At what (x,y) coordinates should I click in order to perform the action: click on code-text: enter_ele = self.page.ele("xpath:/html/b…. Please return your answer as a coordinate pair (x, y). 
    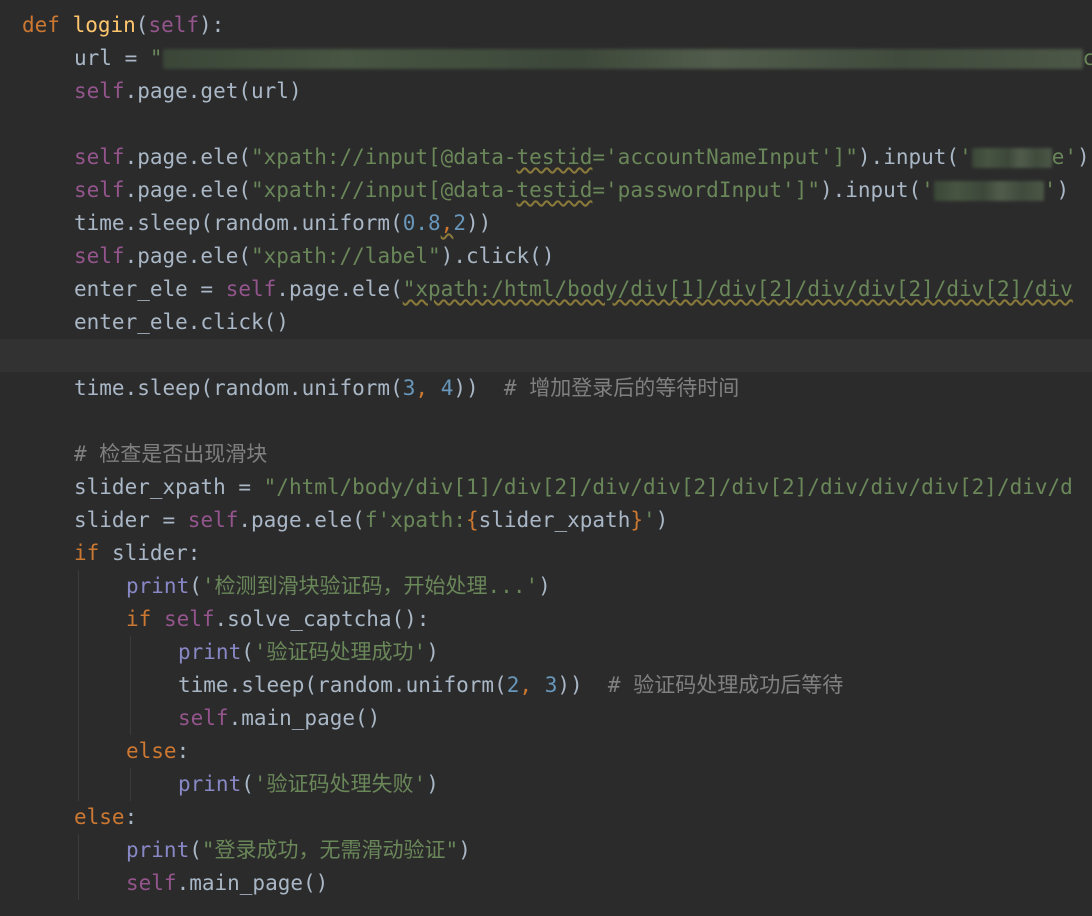
    Looking at the image, I should click on (573, 289).